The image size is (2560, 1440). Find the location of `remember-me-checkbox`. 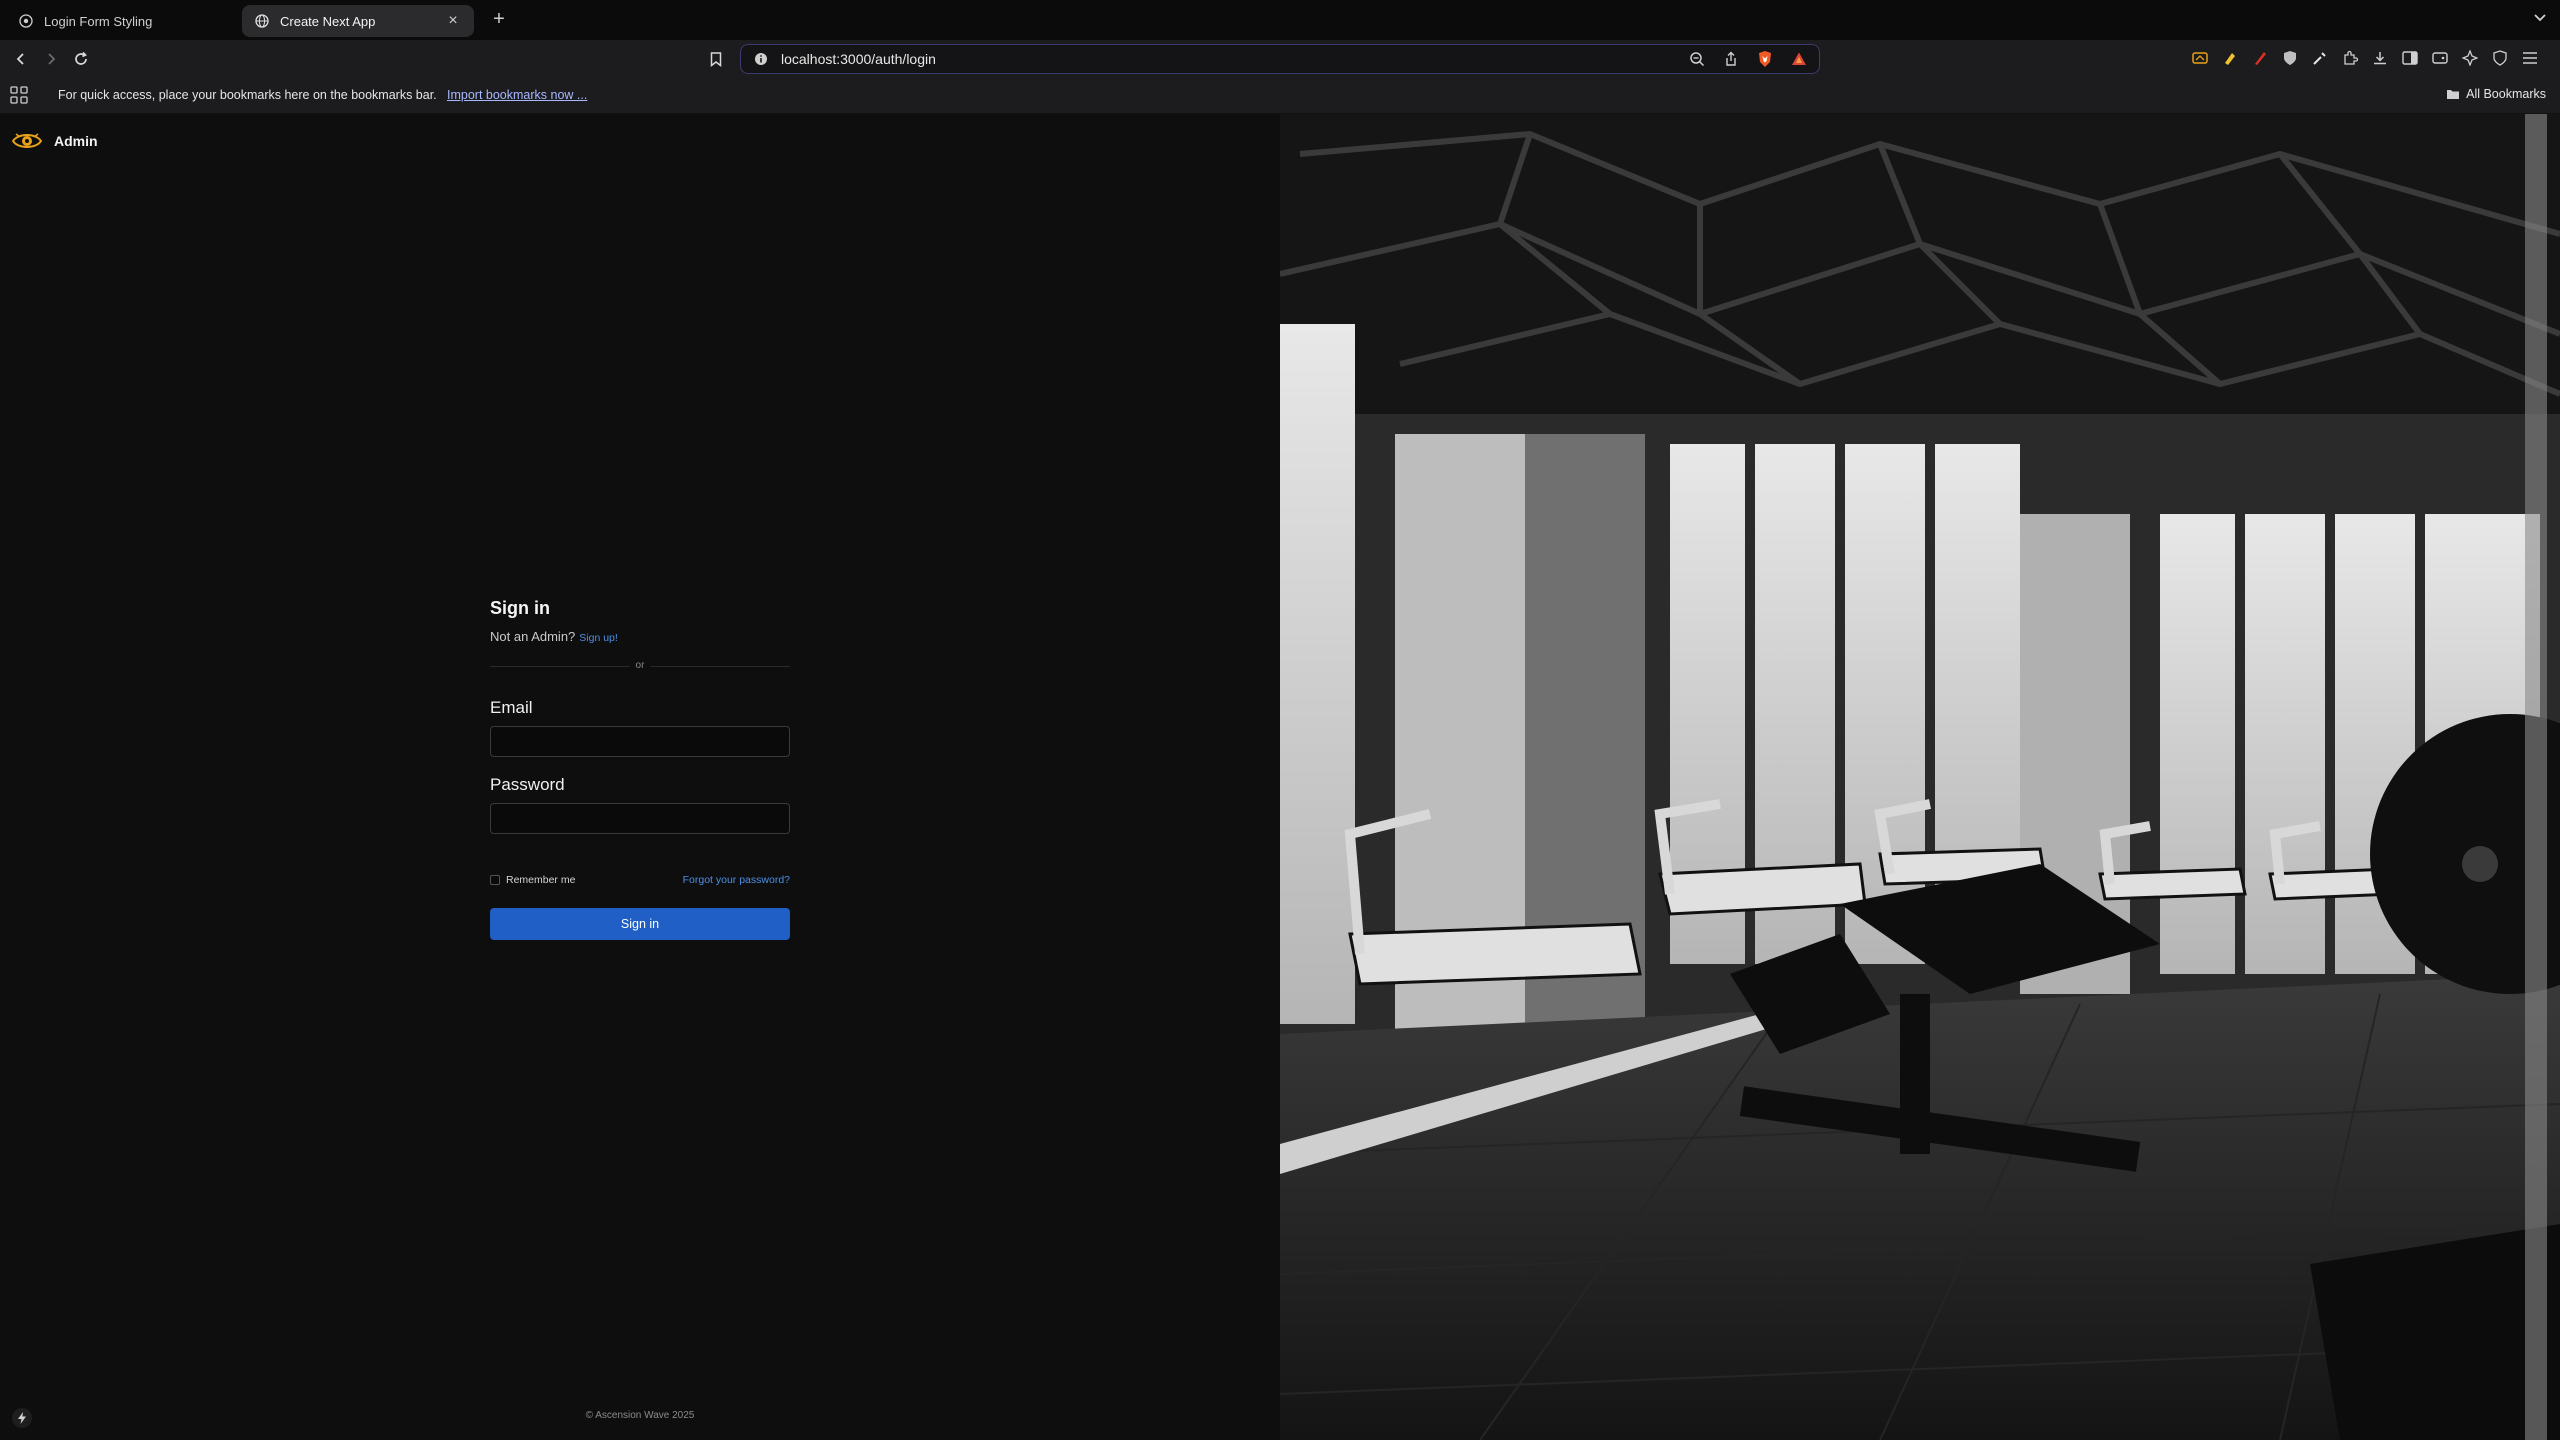

remember-me-checkbox is located at coordinates (495, 880).